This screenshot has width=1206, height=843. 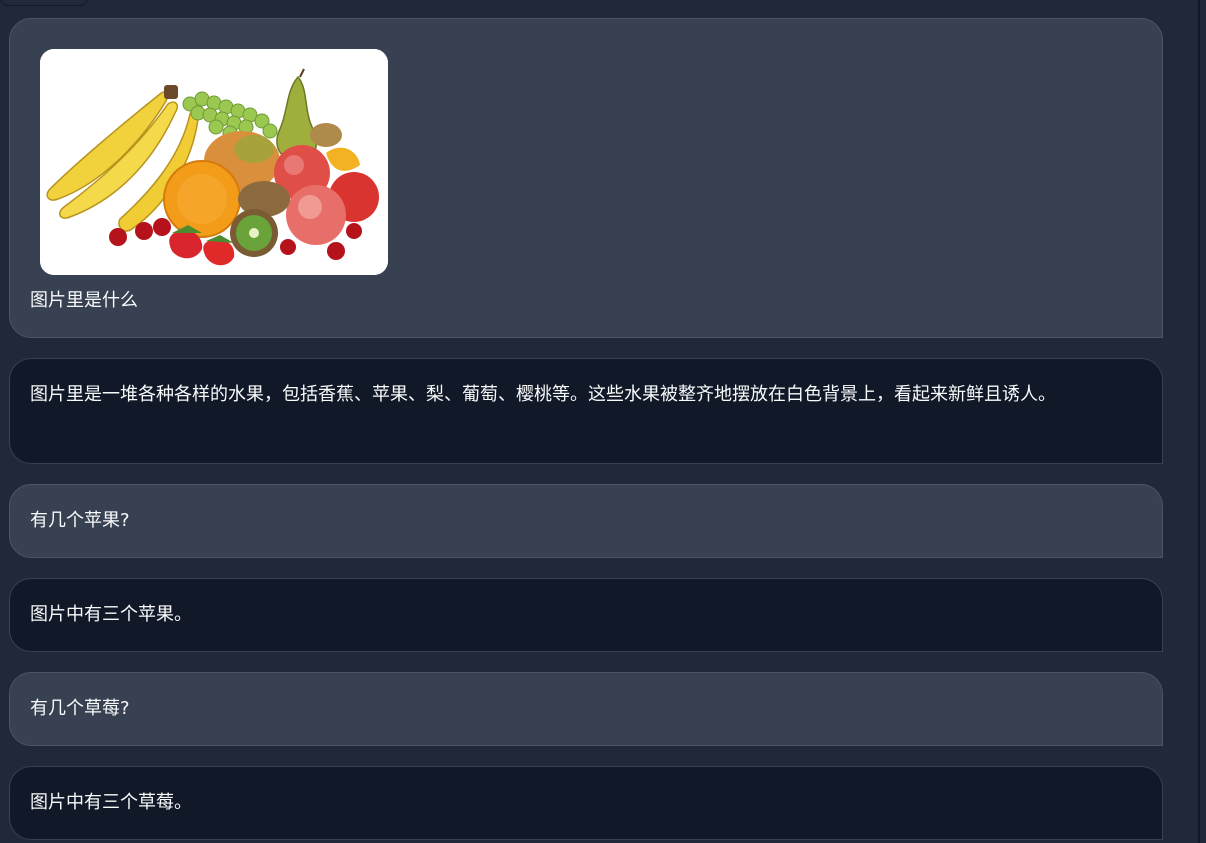 I want to click on top-tab, so click(x=44, y=3).